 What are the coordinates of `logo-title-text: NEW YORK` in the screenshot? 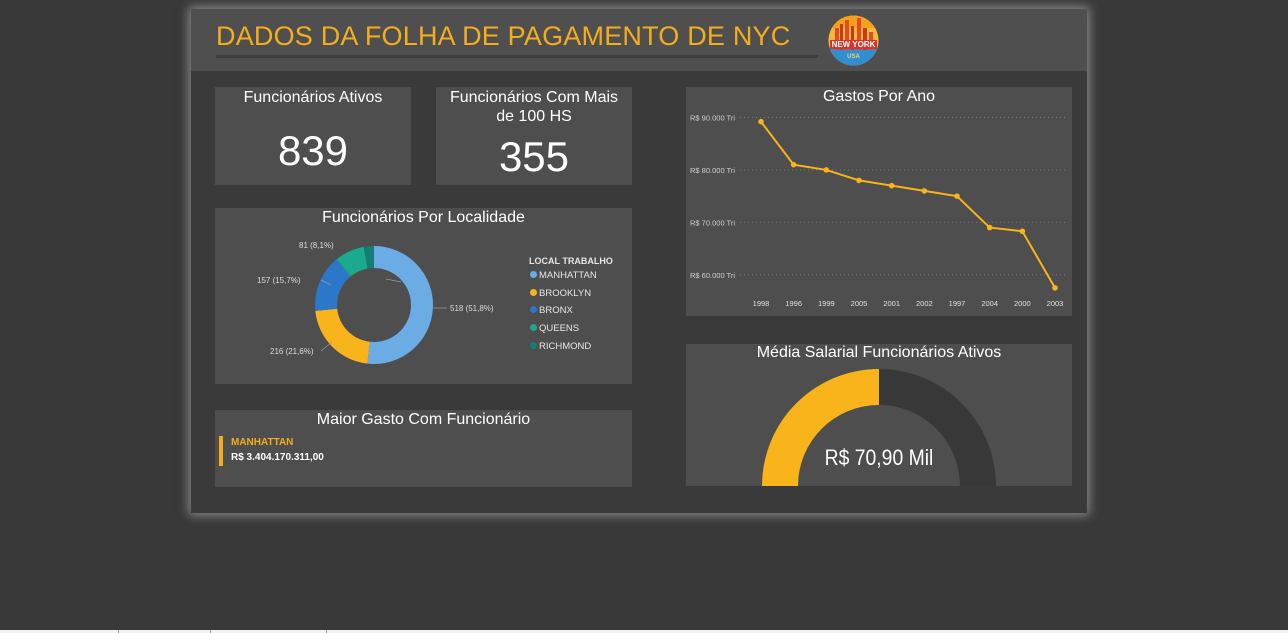 It's located at (854, 44).